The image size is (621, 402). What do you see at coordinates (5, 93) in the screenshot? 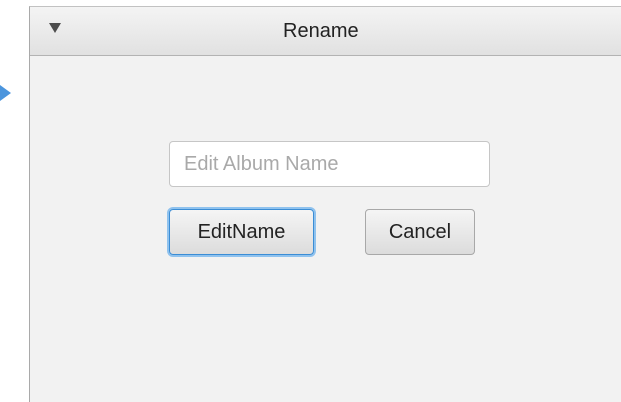
I see `pointer-arrow-icon` at bounding box center [5, 93].